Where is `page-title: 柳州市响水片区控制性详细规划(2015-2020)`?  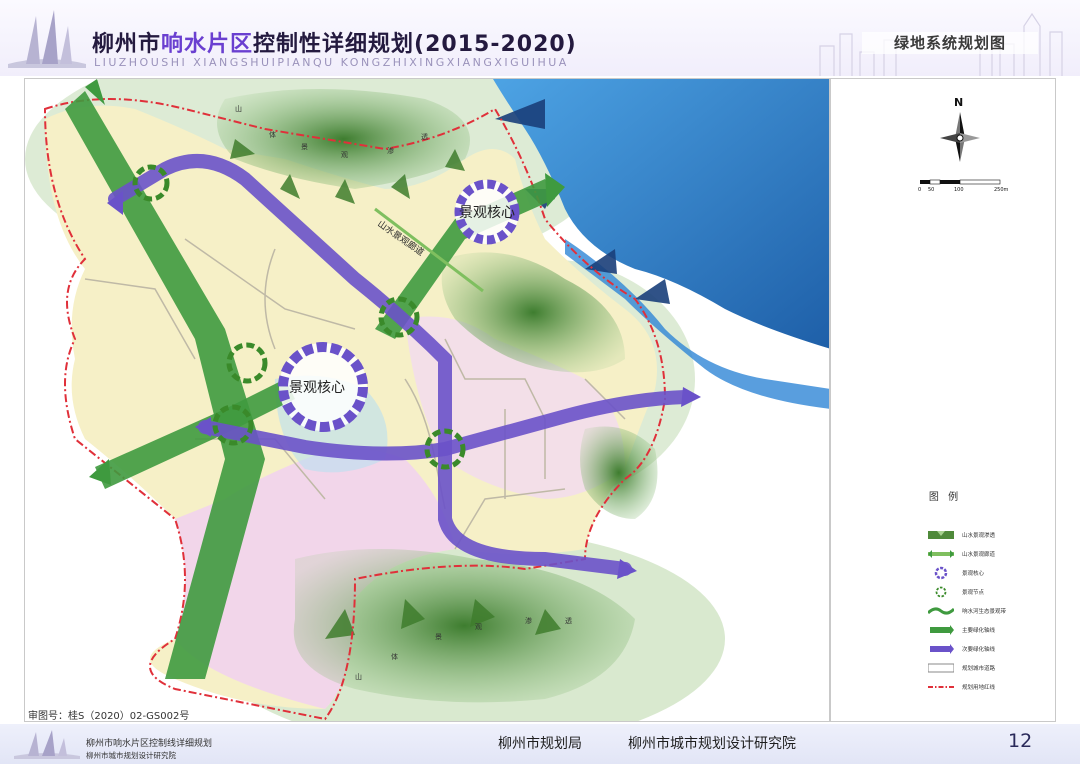
page-title: 柳州市响水片区控制性详细规划(2015-2020) is located at coordinates (334, 44).